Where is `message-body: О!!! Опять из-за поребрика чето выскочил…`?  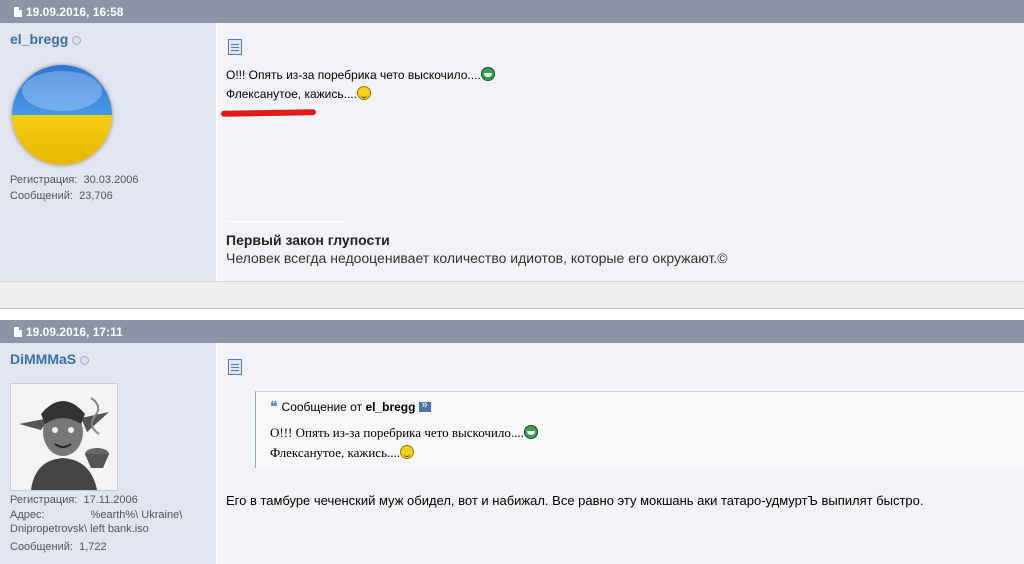 message-body: О!!! Опять из-за поребрика чето выскочил… is located at coordinates (360, 85).